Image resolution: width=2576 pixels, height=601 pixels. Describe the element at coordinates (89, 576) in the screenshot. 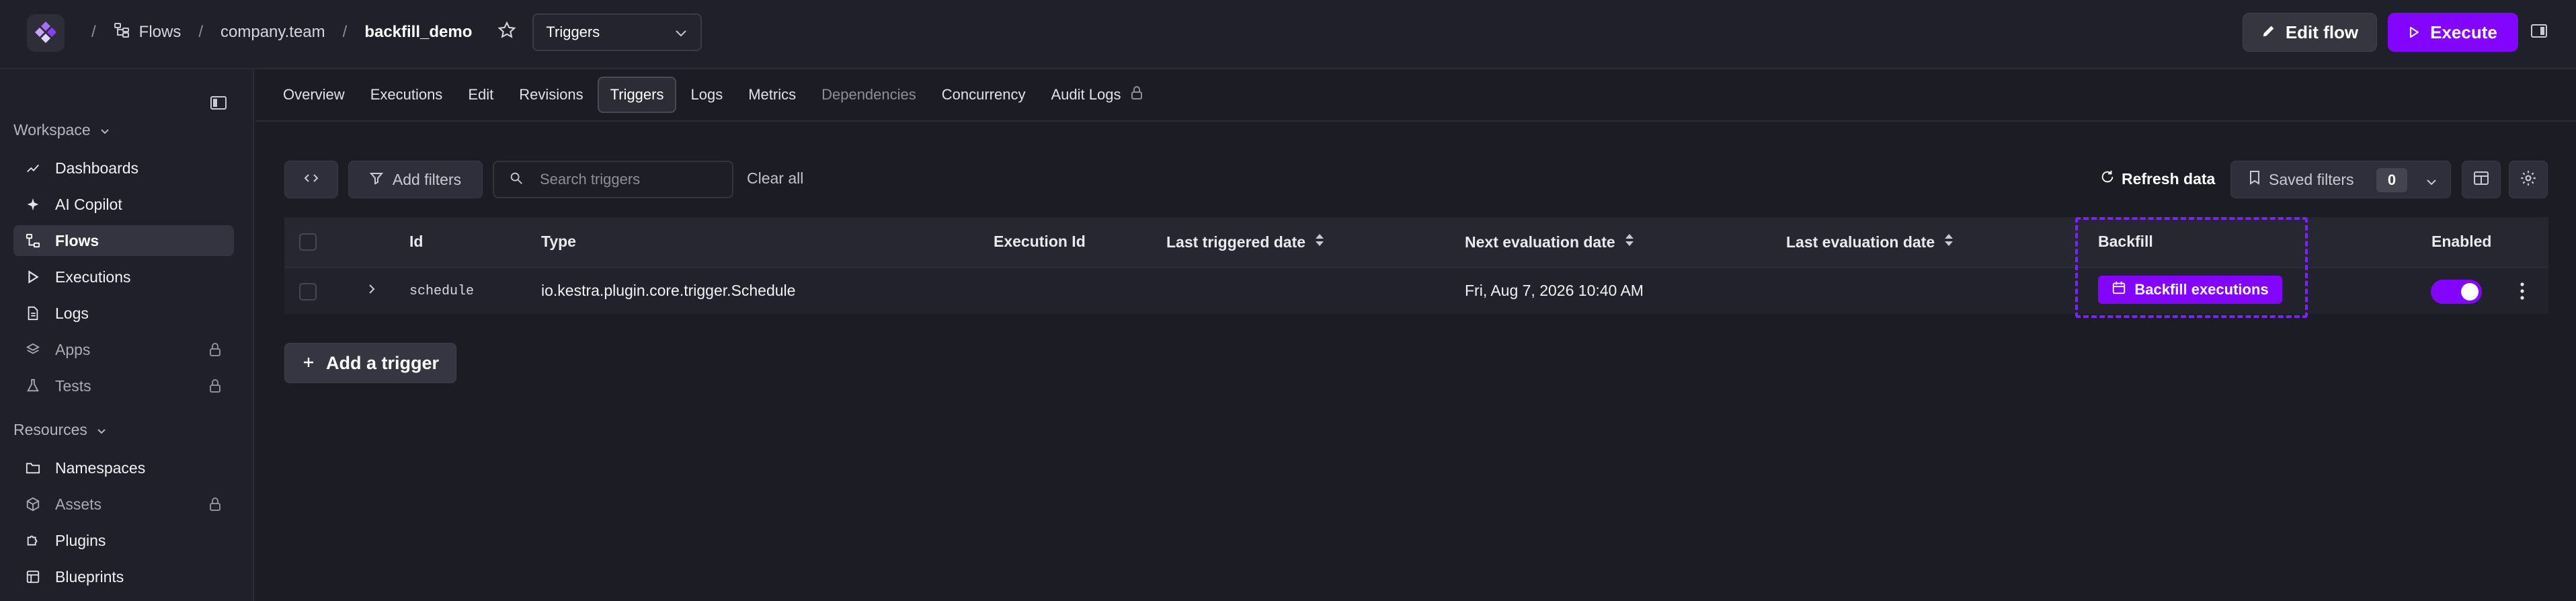

I see `sidebar-item-label: Blueprints` at that location.